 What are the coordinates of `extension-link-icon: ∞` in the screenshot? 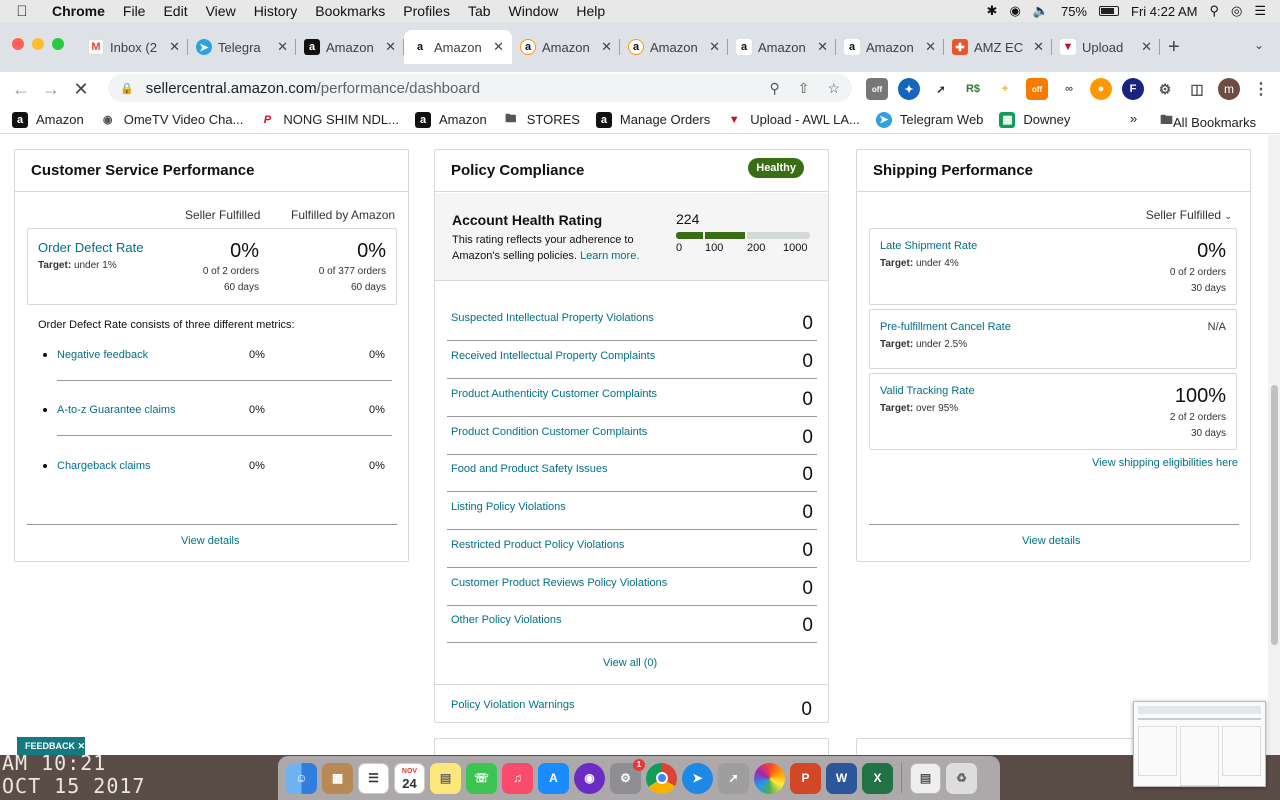 It's located at (1069, 89).